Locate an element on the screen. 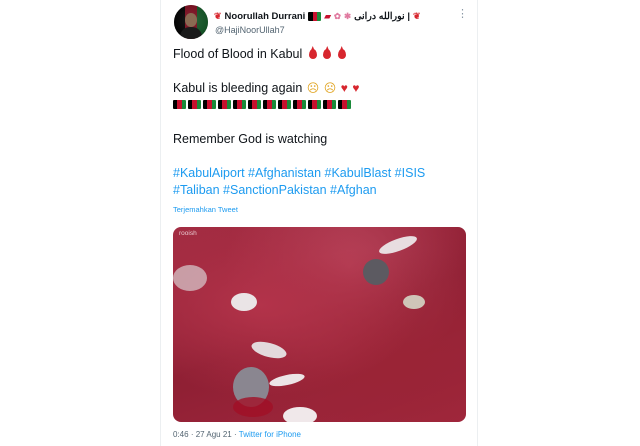 The image size is (640, 446). flower-icon: ✿ is located at coordinates (337, 15).